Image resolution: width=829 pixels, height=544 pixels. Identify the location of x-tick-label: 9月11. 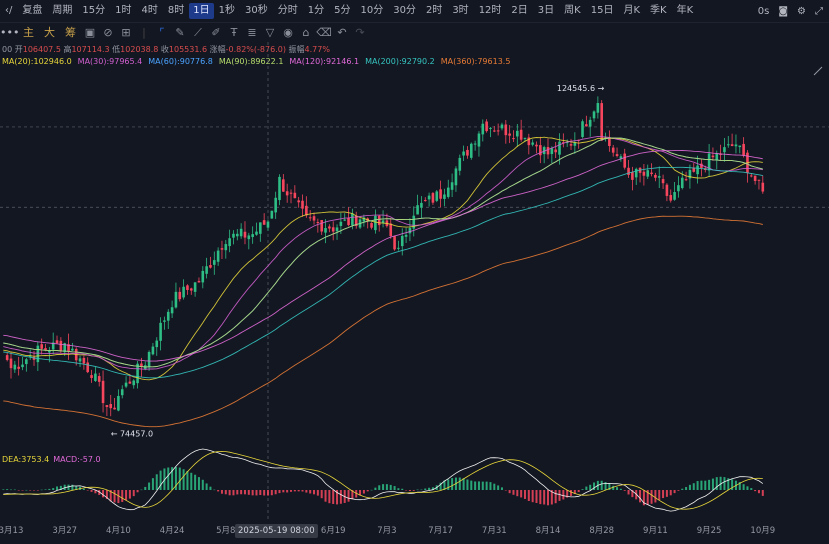
(655, 531).